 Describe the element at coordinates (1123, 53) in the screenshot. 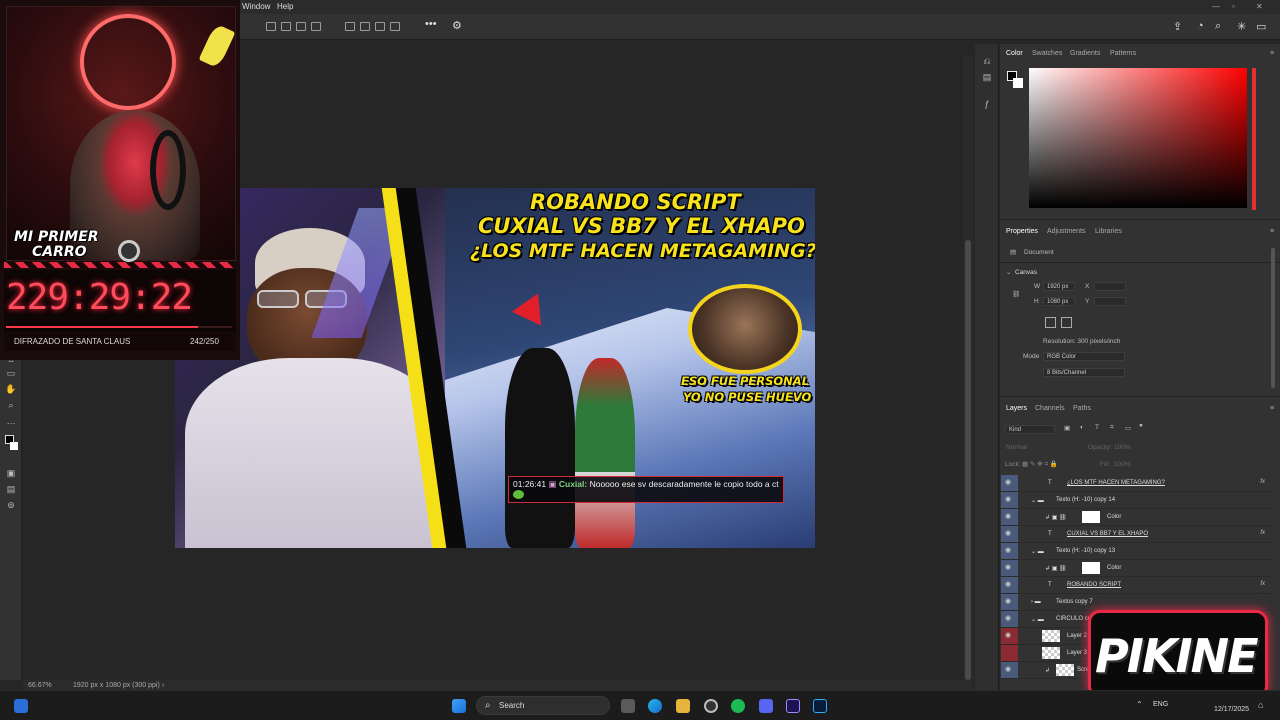

I see `tab-patterns: Patterns` at that location.